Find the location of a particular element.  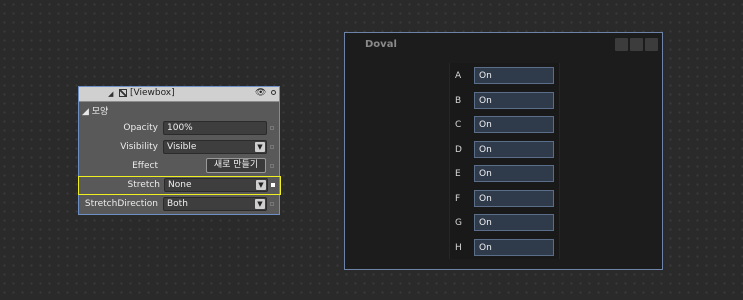

list-item: C On is located at coordinates (504, 124).